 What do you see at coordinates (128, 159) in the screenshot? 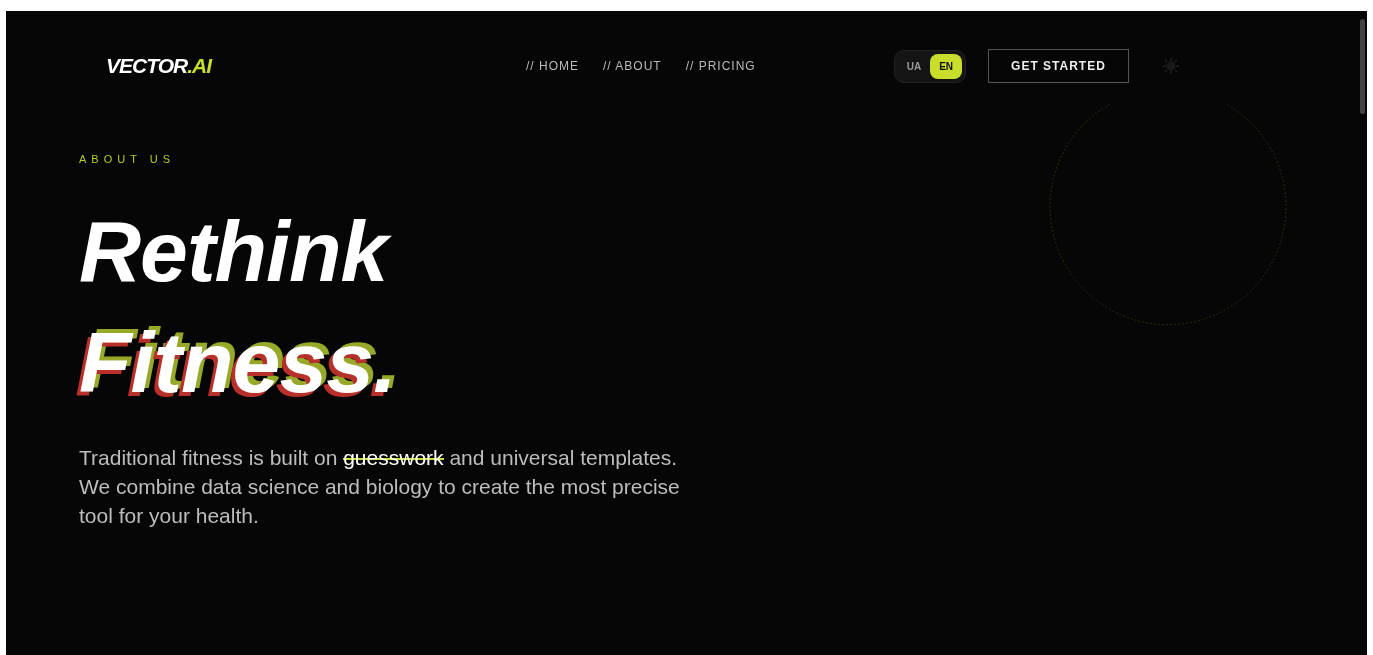
I see `eyebrow-label: ABOUT US` at bounding box center [128, 159].